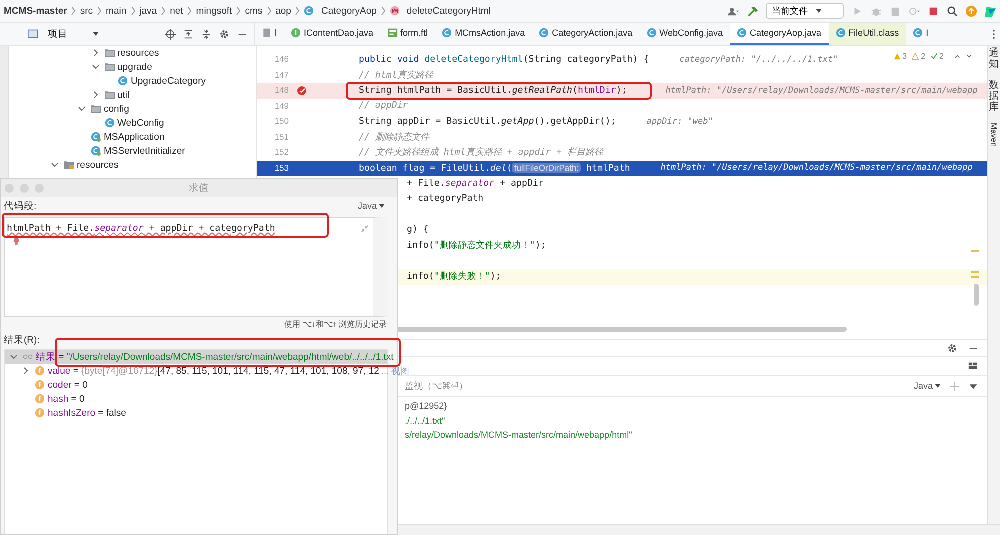  What do you see at coordinates (188, 34) in the screenshot?
I see `expand-all-icon` at bounding box center [188, 34].